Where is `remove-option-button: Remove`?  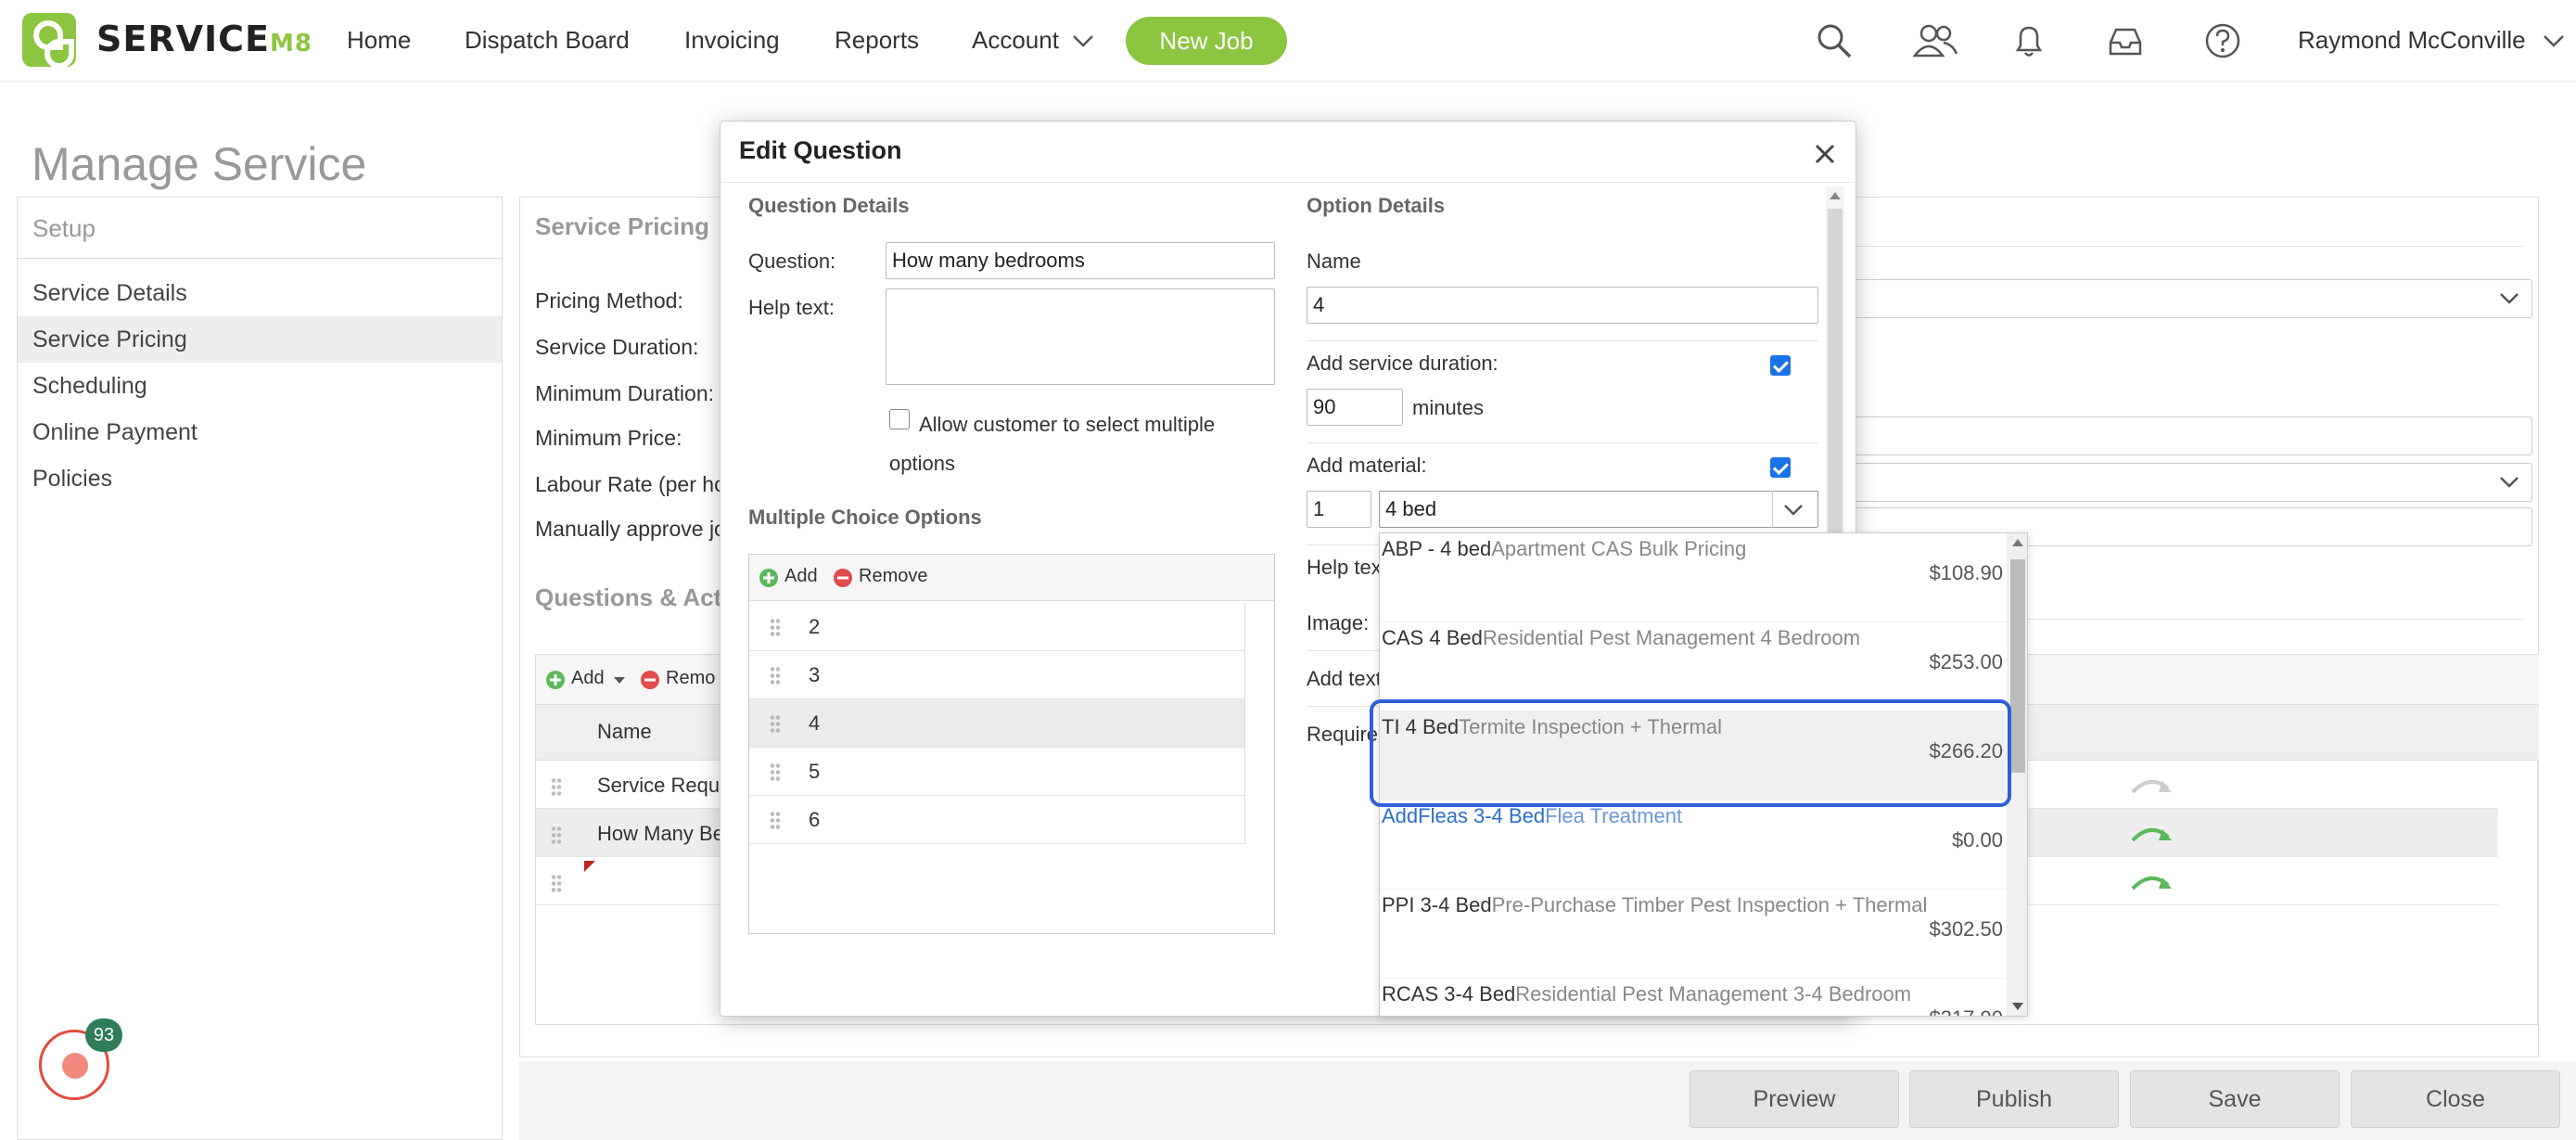 remove-option-button: Remove is located at coordinates (893, 576).